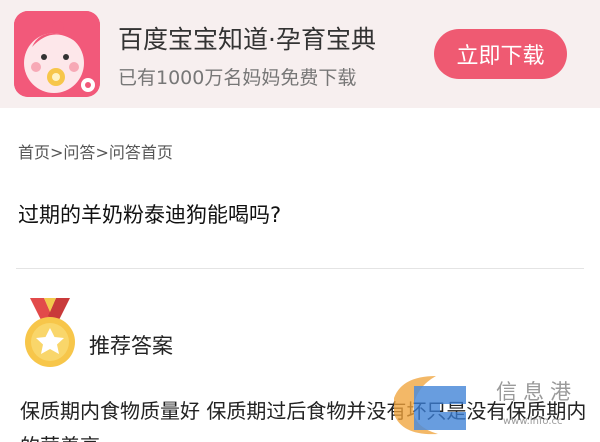 This screenshot has height=442, width=600. Describe the element at coordinates (79, 152) in the screenshot. I see `breadcrumb-qa-link: 问答` at that location.